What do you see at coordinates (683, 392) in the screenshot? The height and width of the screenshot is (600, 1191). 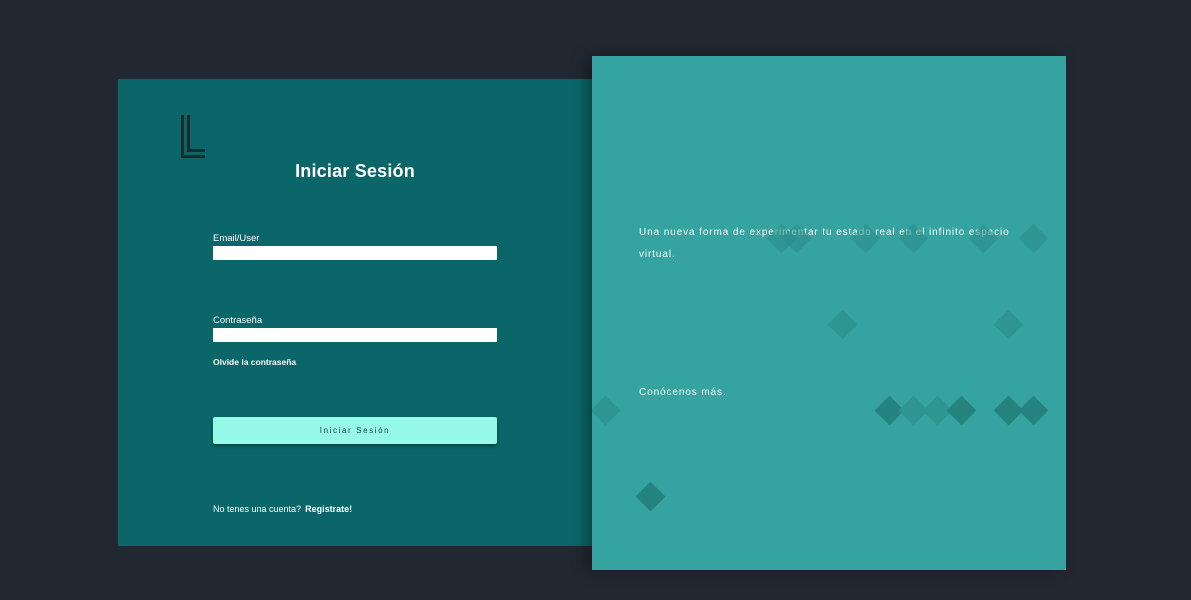 I see `know-more-link: Conócenos más.` at bounding box center [683, 392].